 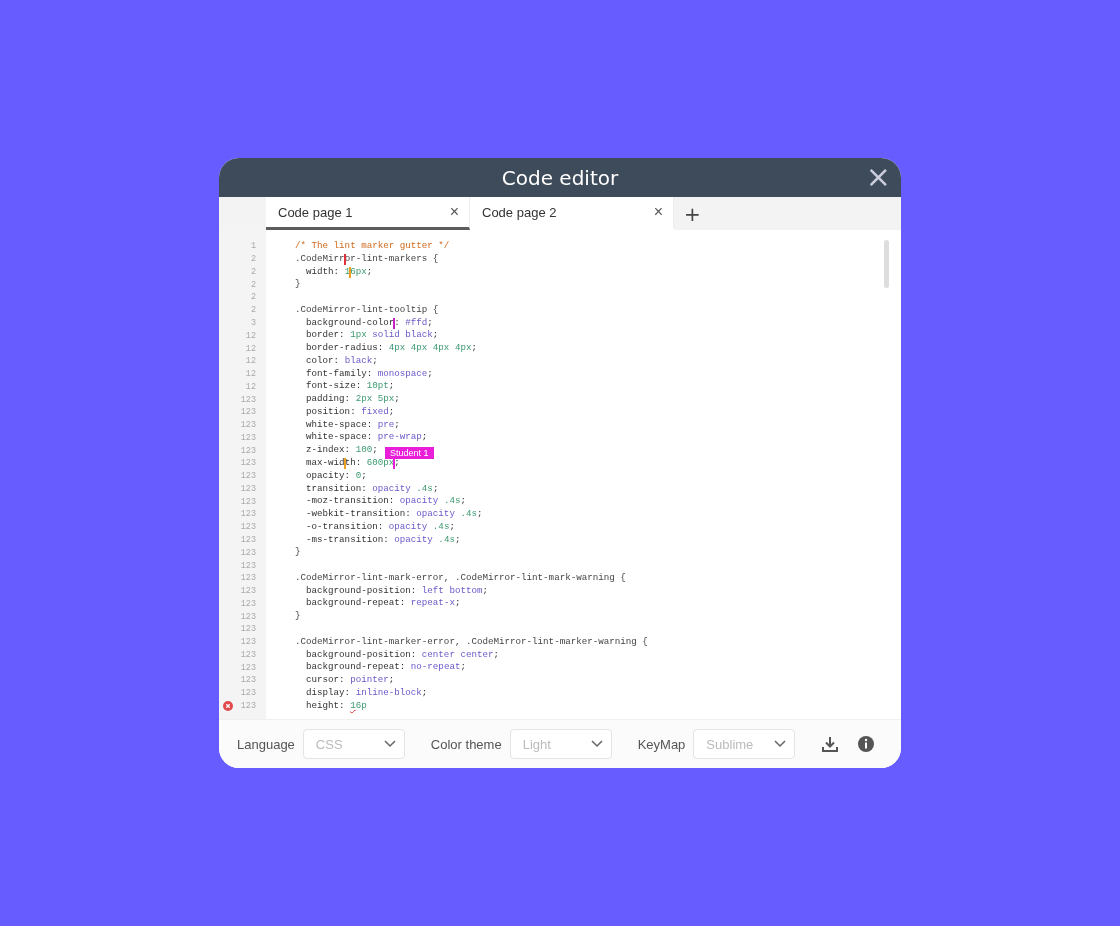 What do you see at coordinates (385, 667) in the screenshot?
I see `code-line: background-repeat: no-repeat;` at bounding box center [385, 667].